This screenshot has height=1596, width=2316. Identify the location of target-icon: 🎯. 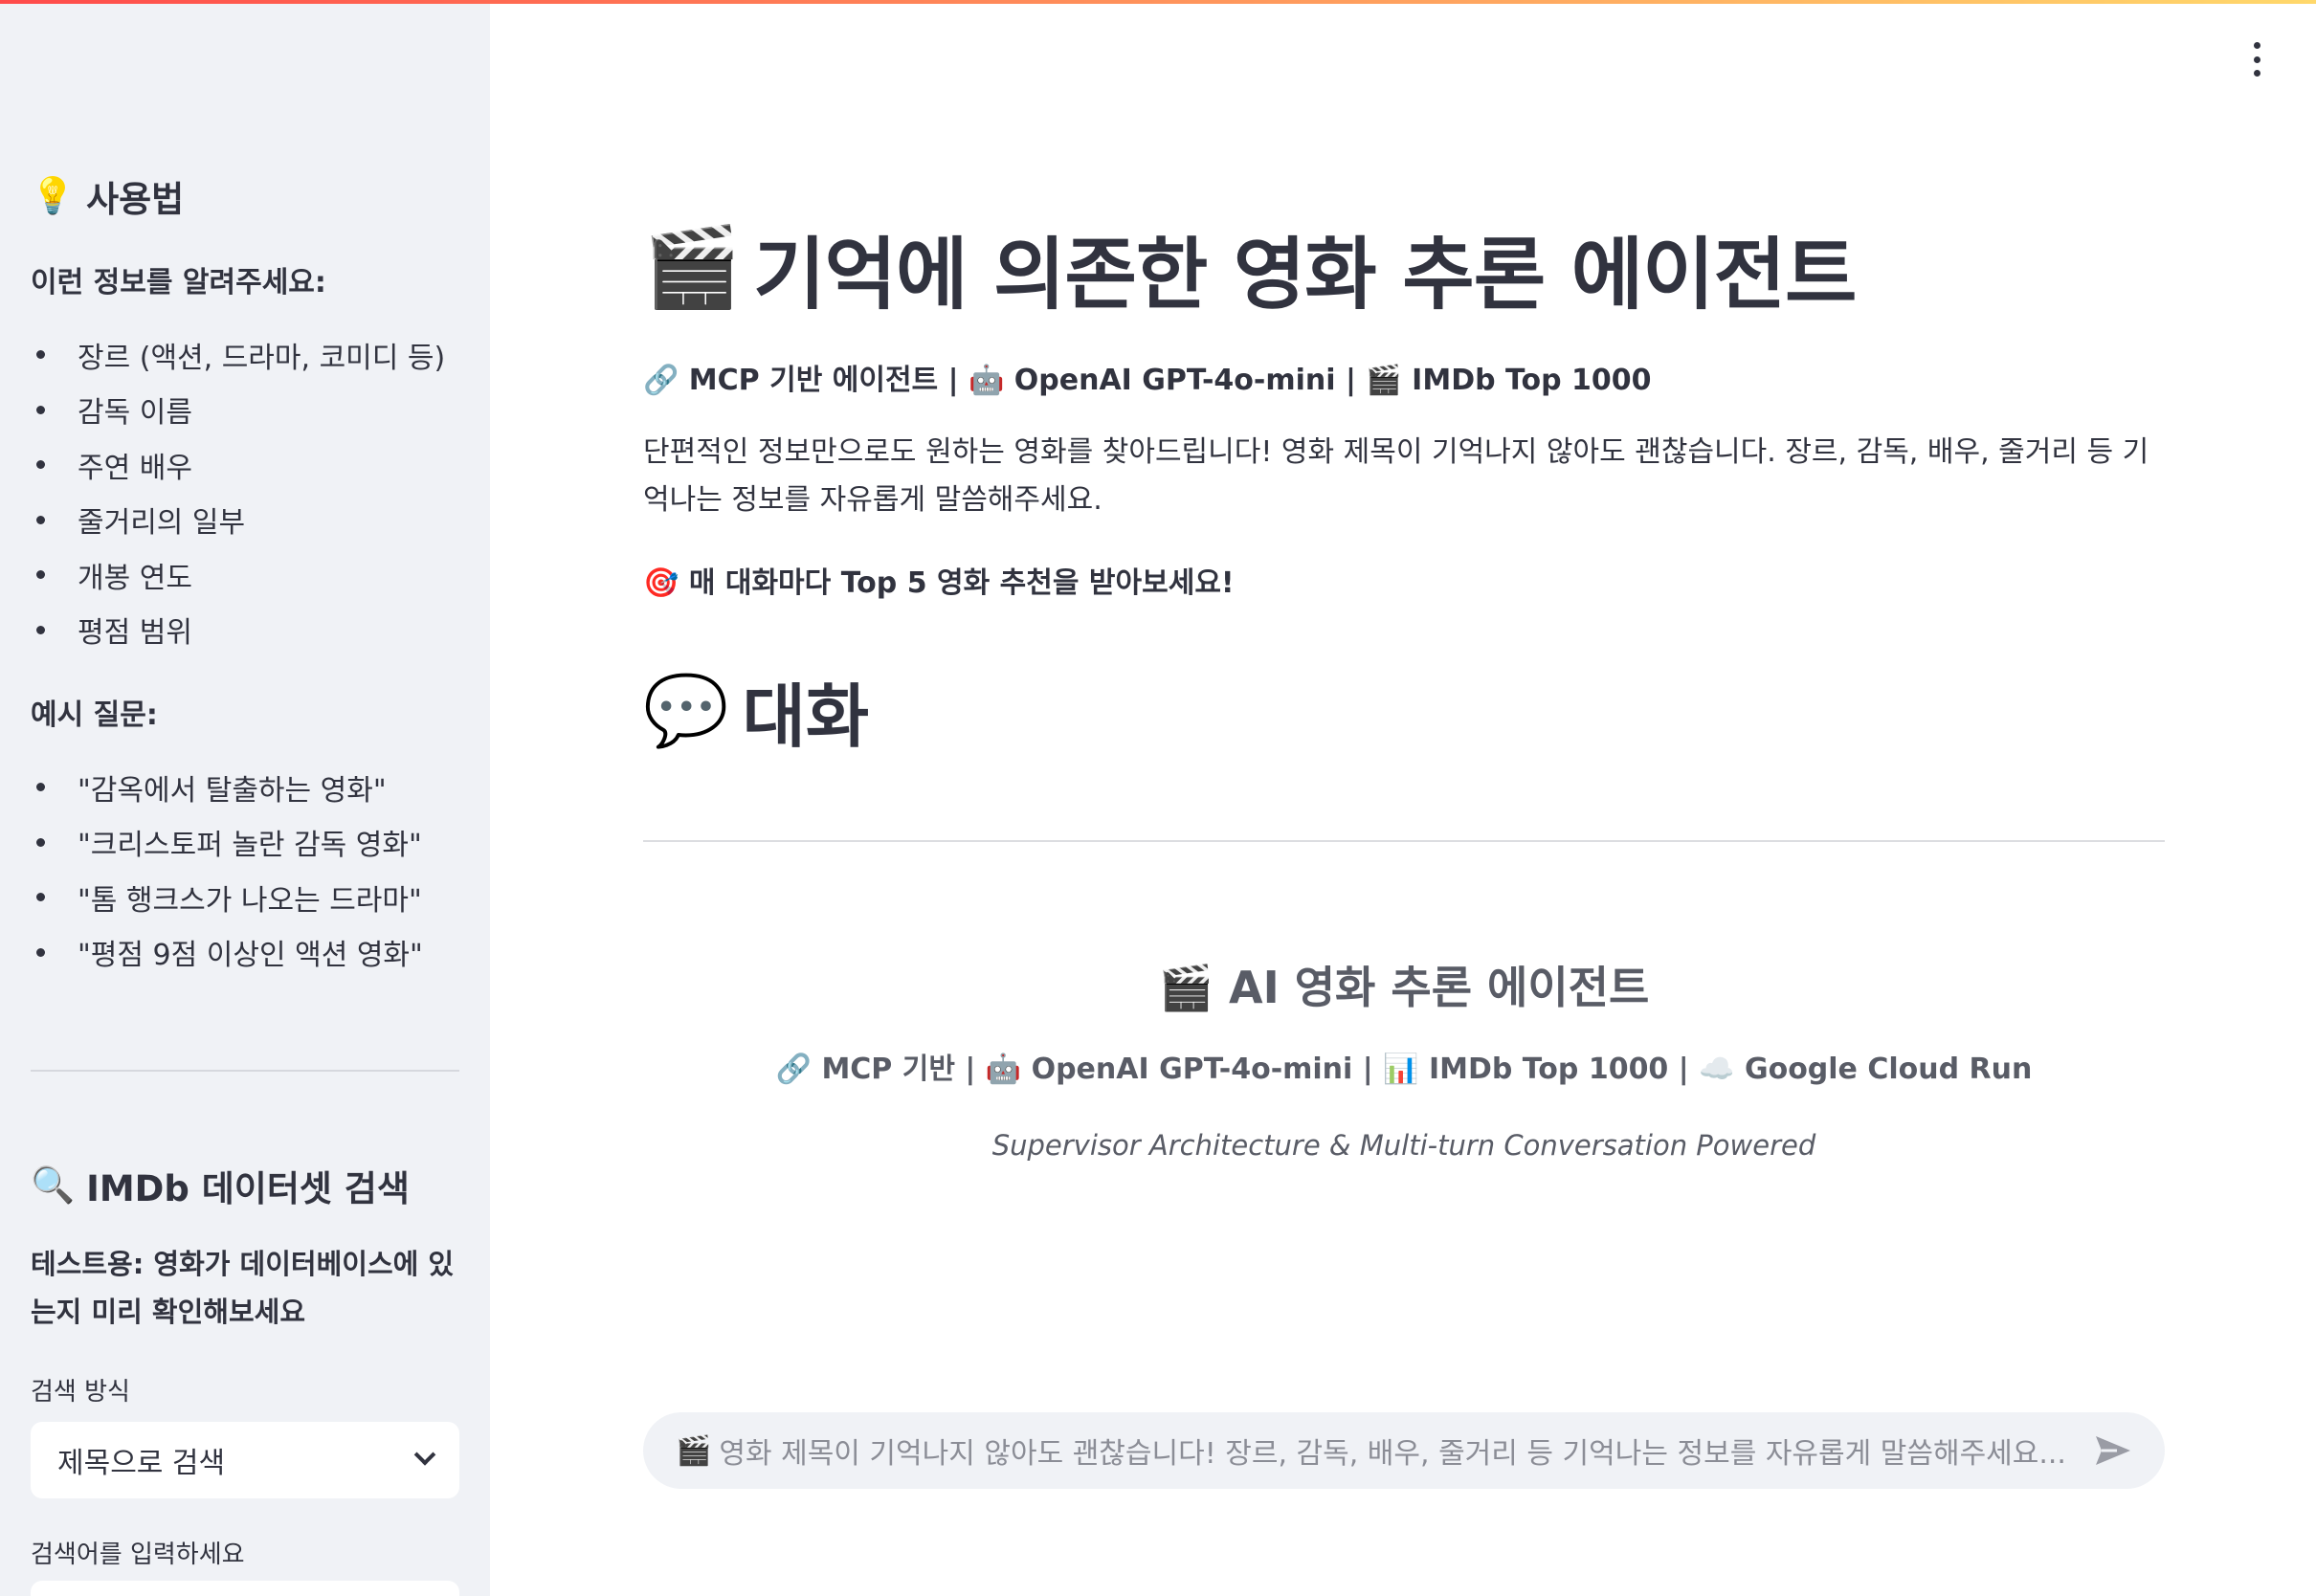
(661, 583).